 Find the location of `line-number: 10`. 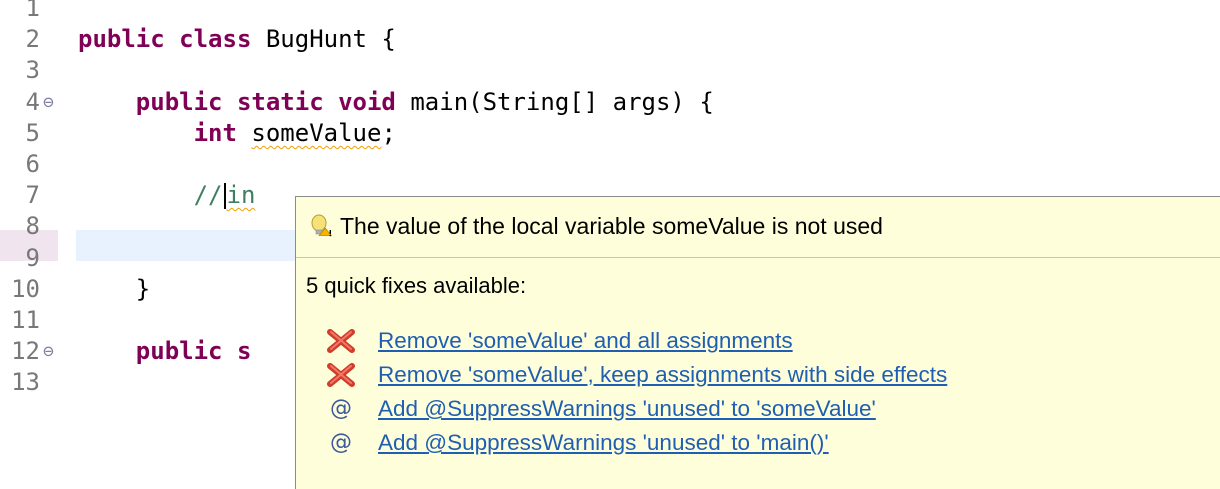

line-number: 10 is located at coordinates (25, 288).